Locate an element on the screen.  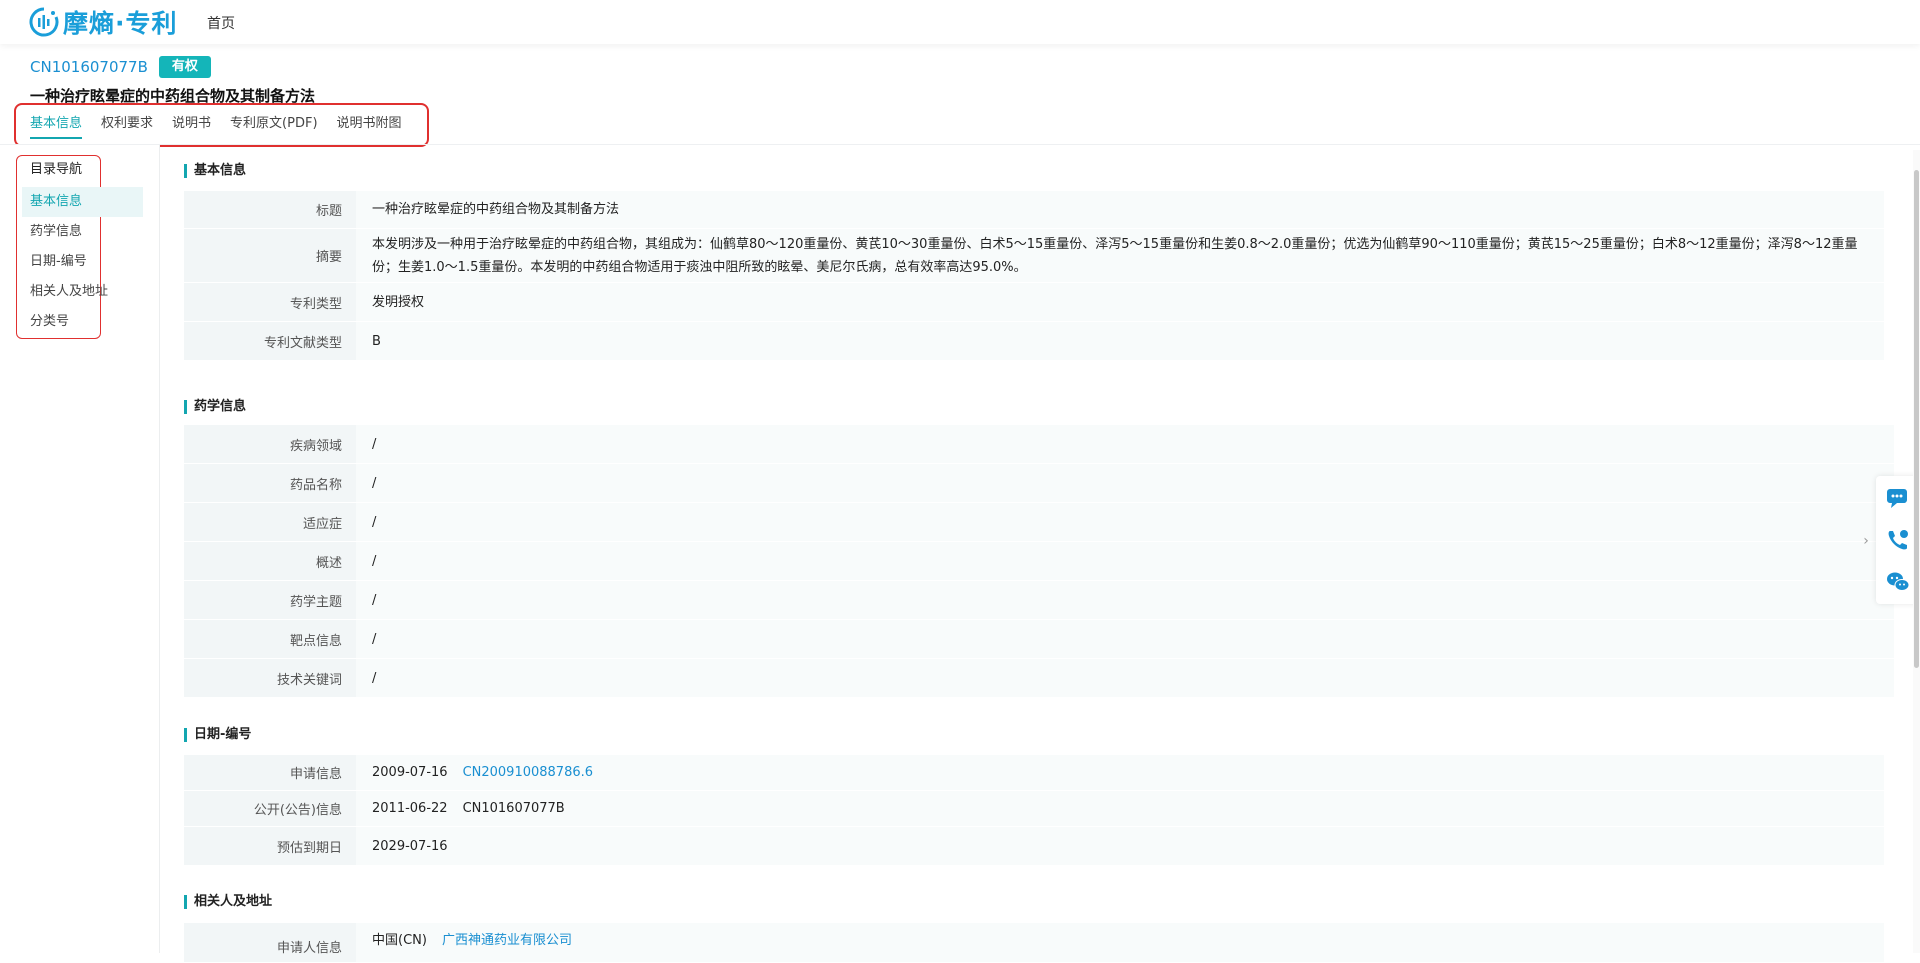
table-row: 标题 一种治疗眩晕症的中药组合物及其制备方法 is located at coordinates (1034, 210).